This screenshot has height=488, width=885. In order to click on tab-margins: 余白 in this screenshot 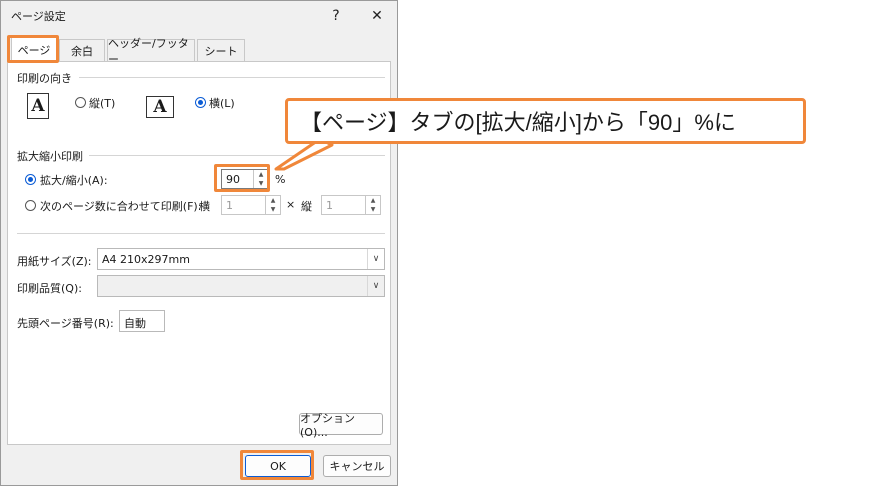, I will do `click(82, 50)`.